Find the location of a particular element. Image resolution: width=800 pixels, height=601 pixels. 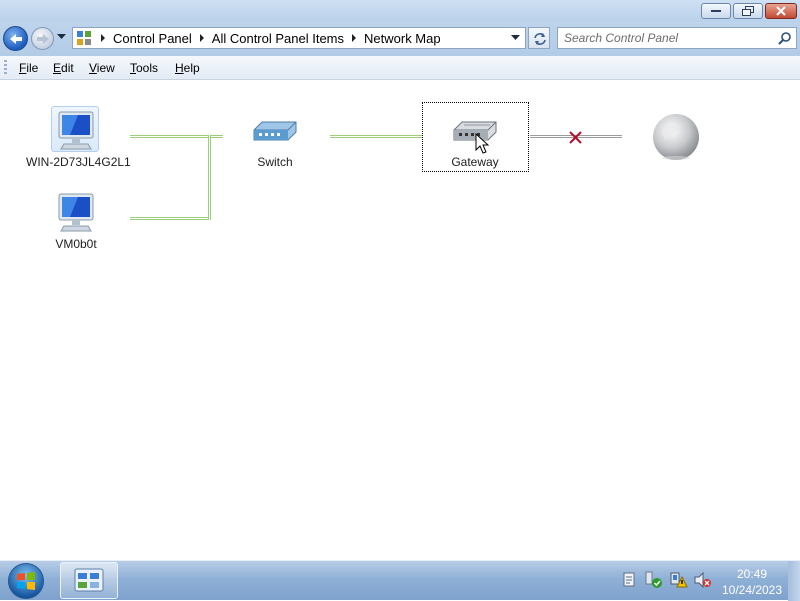

link-switch-gateway is located at coordinates (376, 136).